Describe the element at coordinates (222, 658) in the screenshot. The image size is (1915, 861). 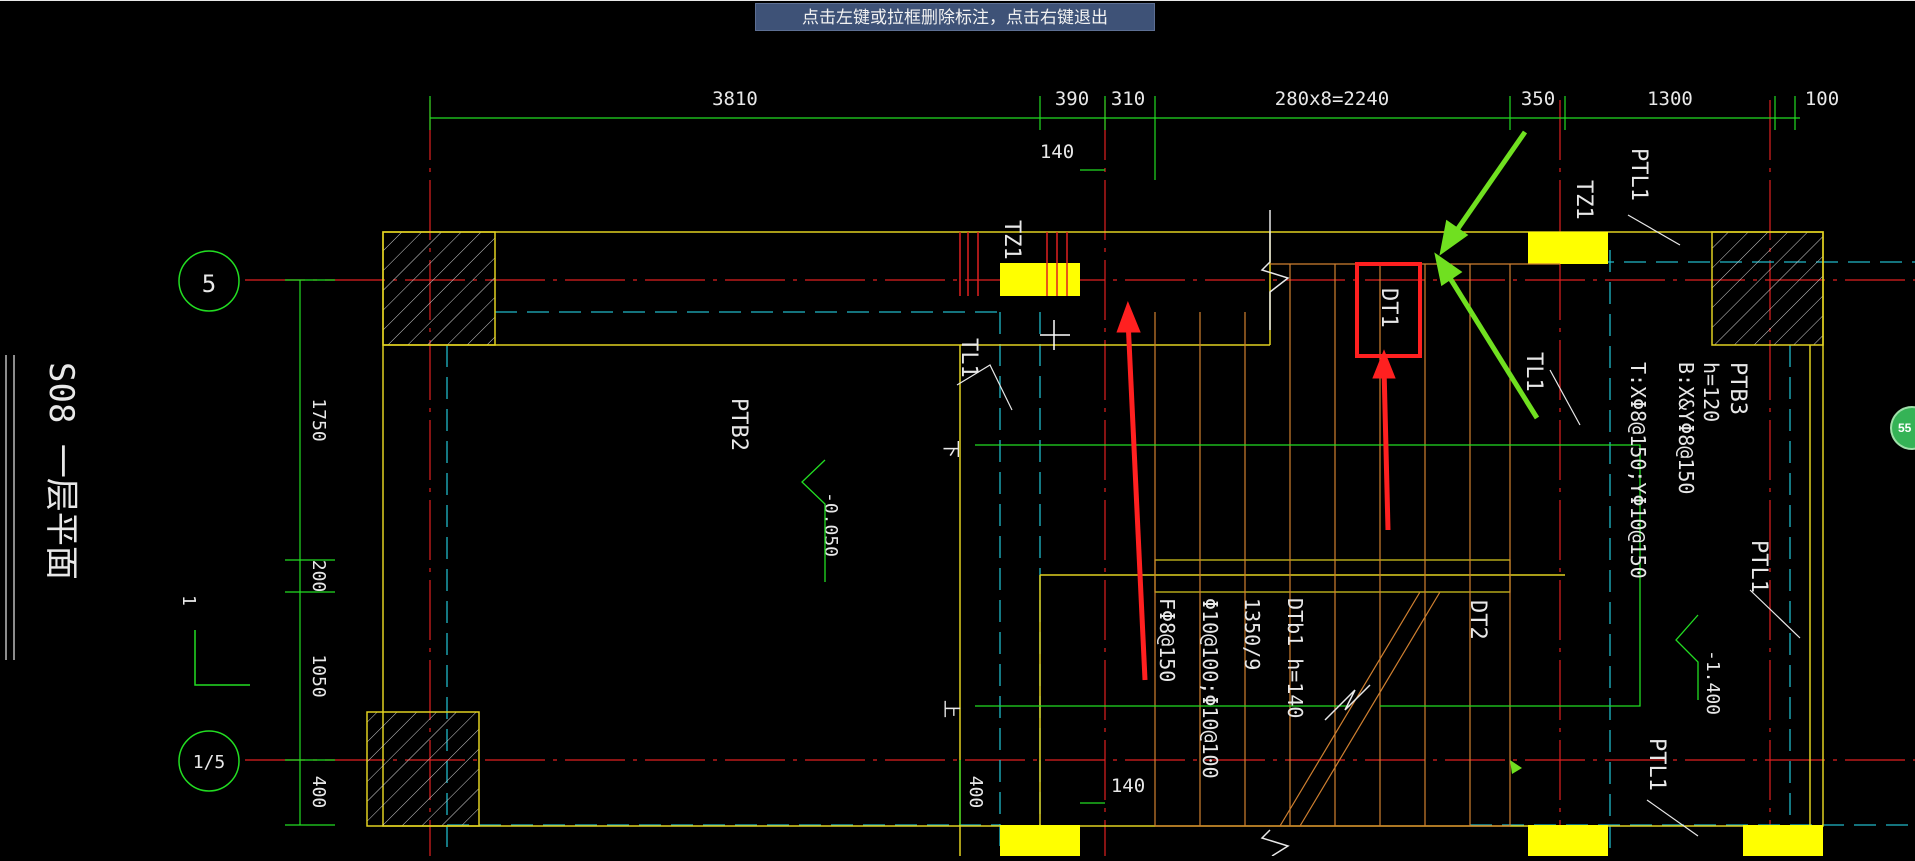
I see `section-mark-symbol` at that location.